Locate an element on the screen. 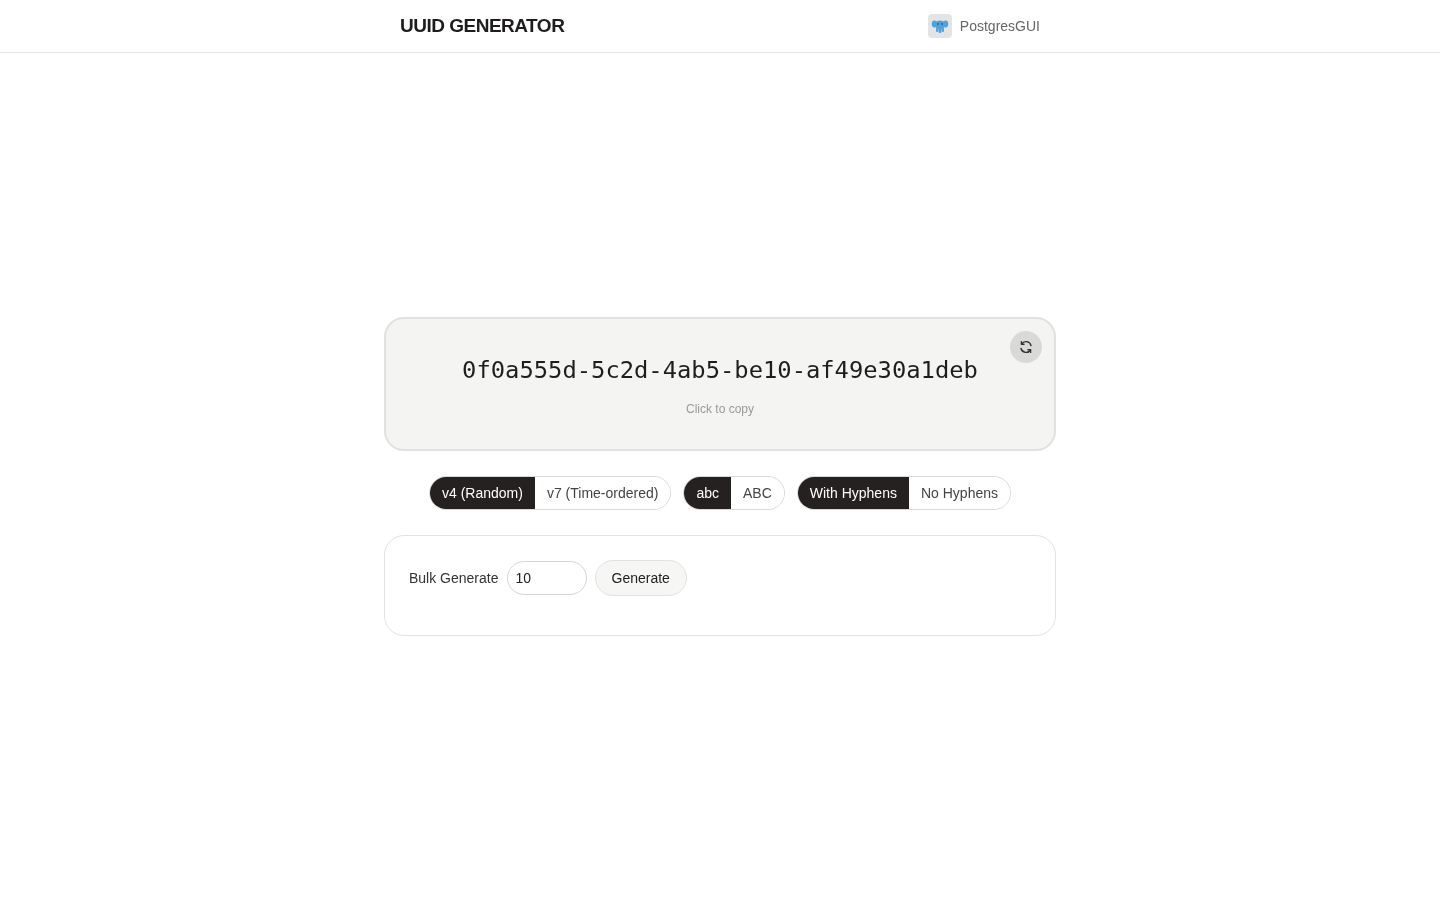 Image resolution: width=1440 pixels, height=900 pixels. uuid-display-card: 0f0a555d-5c2d-4ab5-be10-af49e30a1deb Click to copy is located at coordinates (720, 384).